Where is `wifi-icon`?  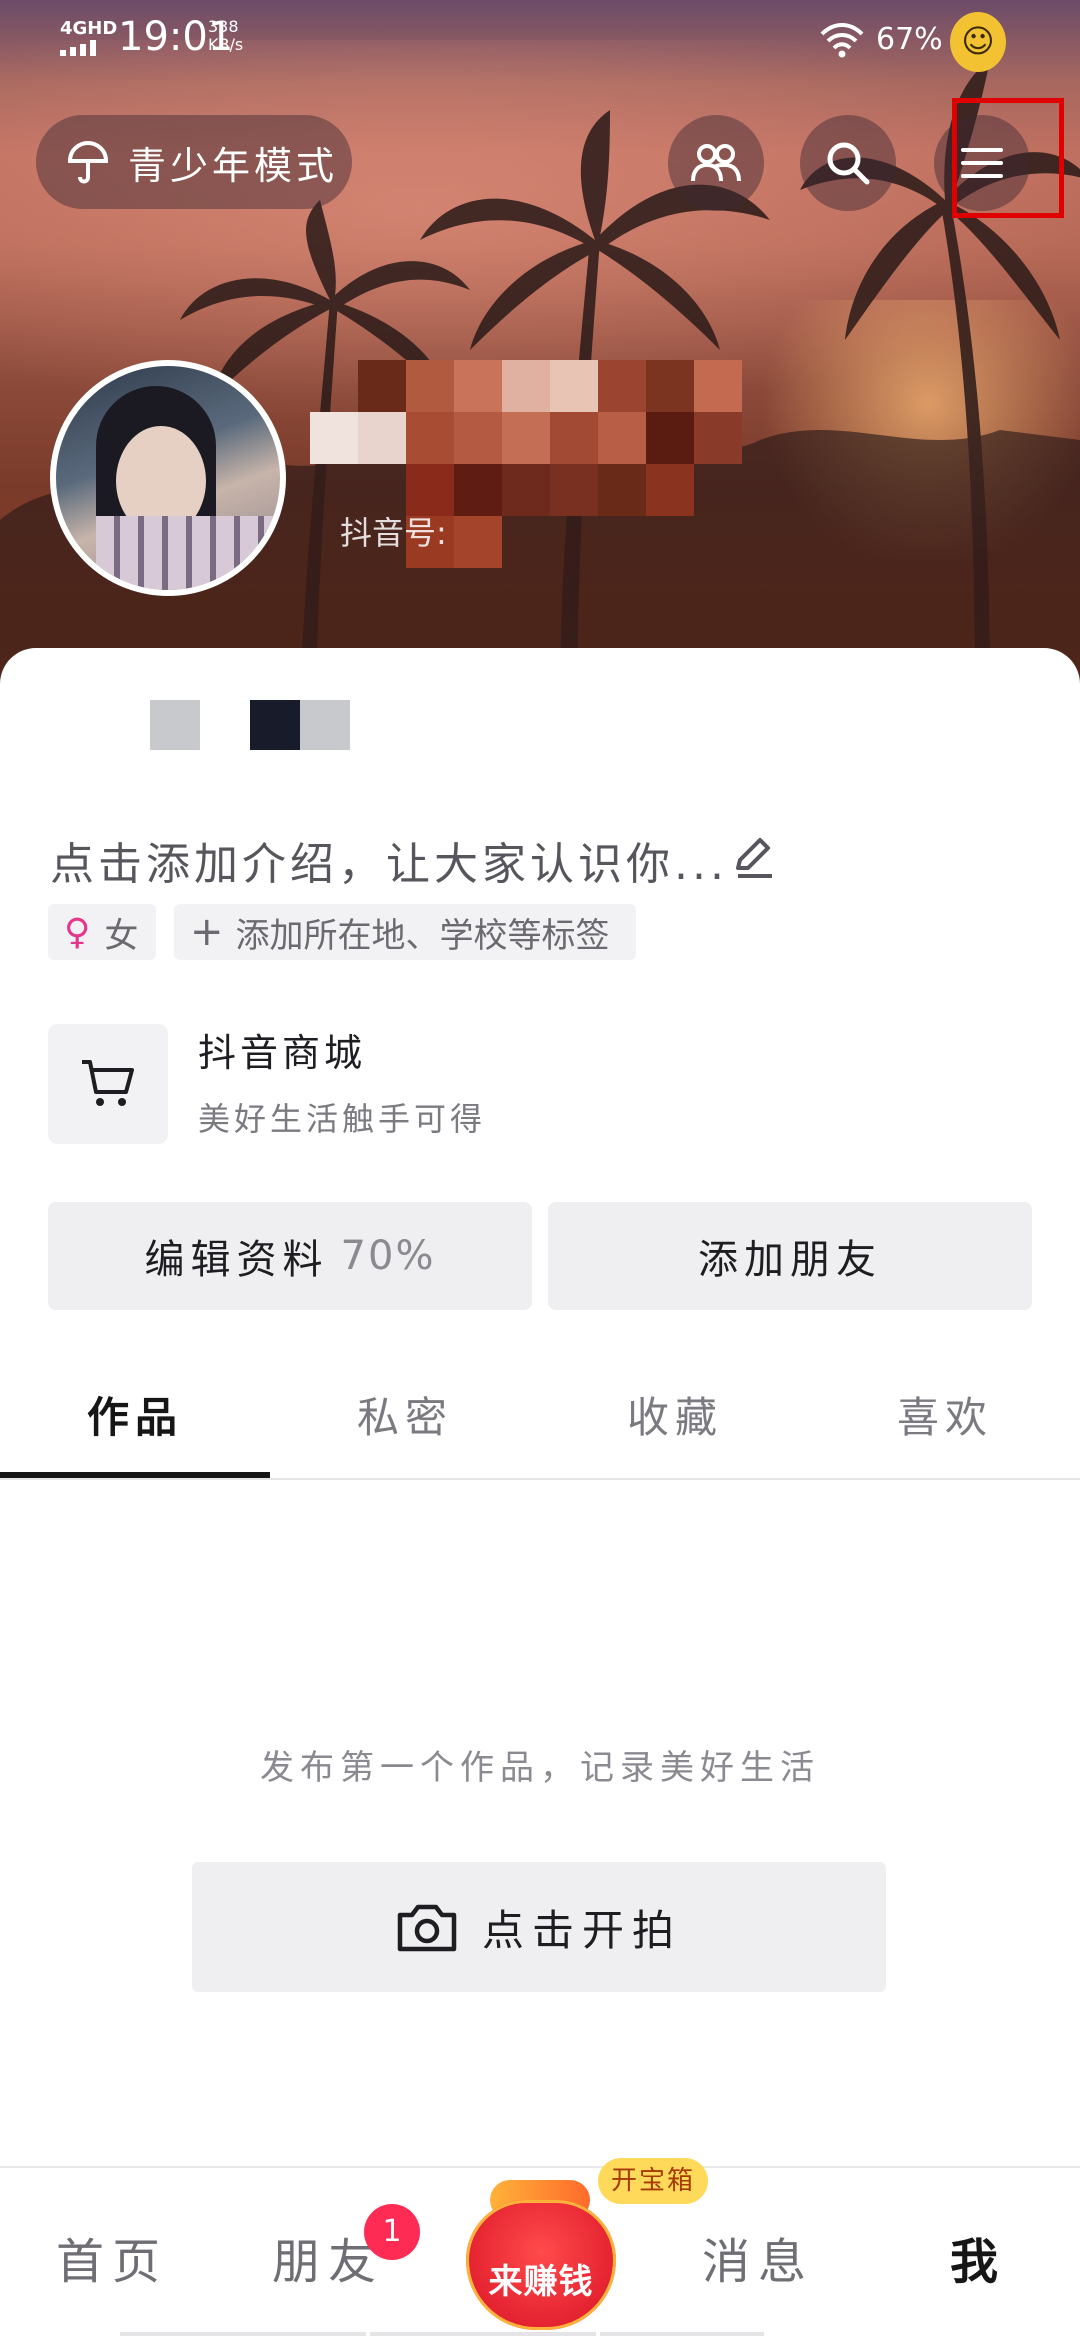
wifi-icon is located at coordinates (842, 40).